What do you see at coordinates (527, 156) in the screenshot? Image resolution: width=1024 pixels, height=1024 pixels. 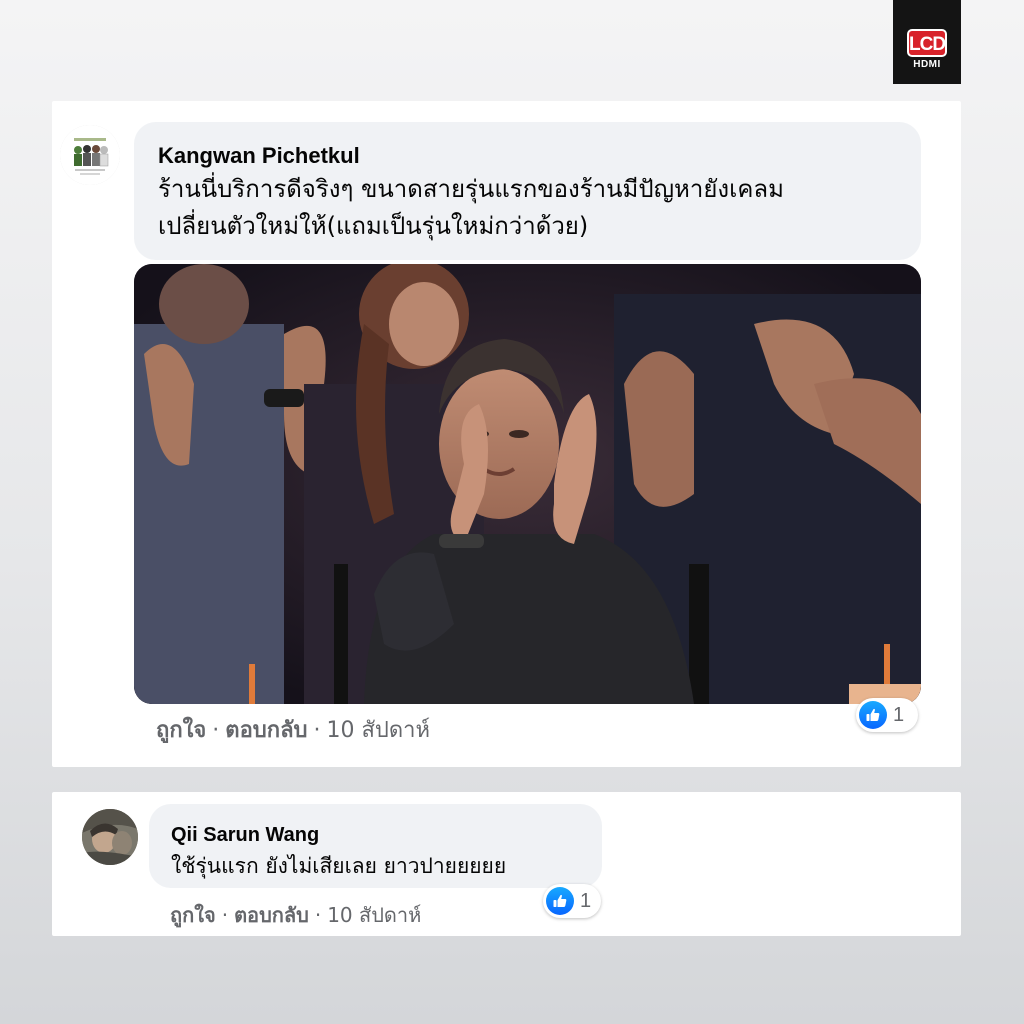 I see `comment-author: Kangwan Pichetkul` at bounding box center [527, 156].